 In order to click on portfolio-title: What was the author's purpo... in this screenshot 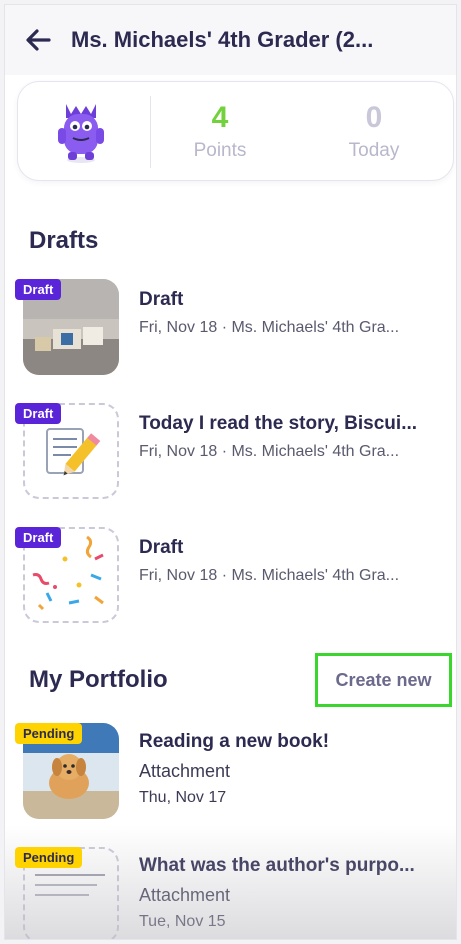, I will do `click(277, 865)`.